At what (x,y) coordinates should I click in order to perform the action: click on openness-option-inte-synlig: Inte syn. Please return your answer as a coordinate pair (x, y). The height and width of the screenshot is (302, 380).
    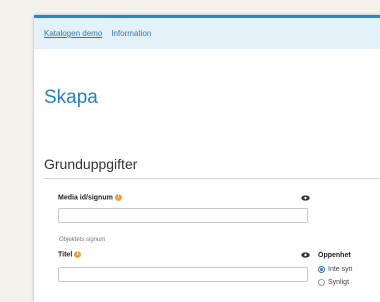
    Looking at the image, I should click on (335, 269).